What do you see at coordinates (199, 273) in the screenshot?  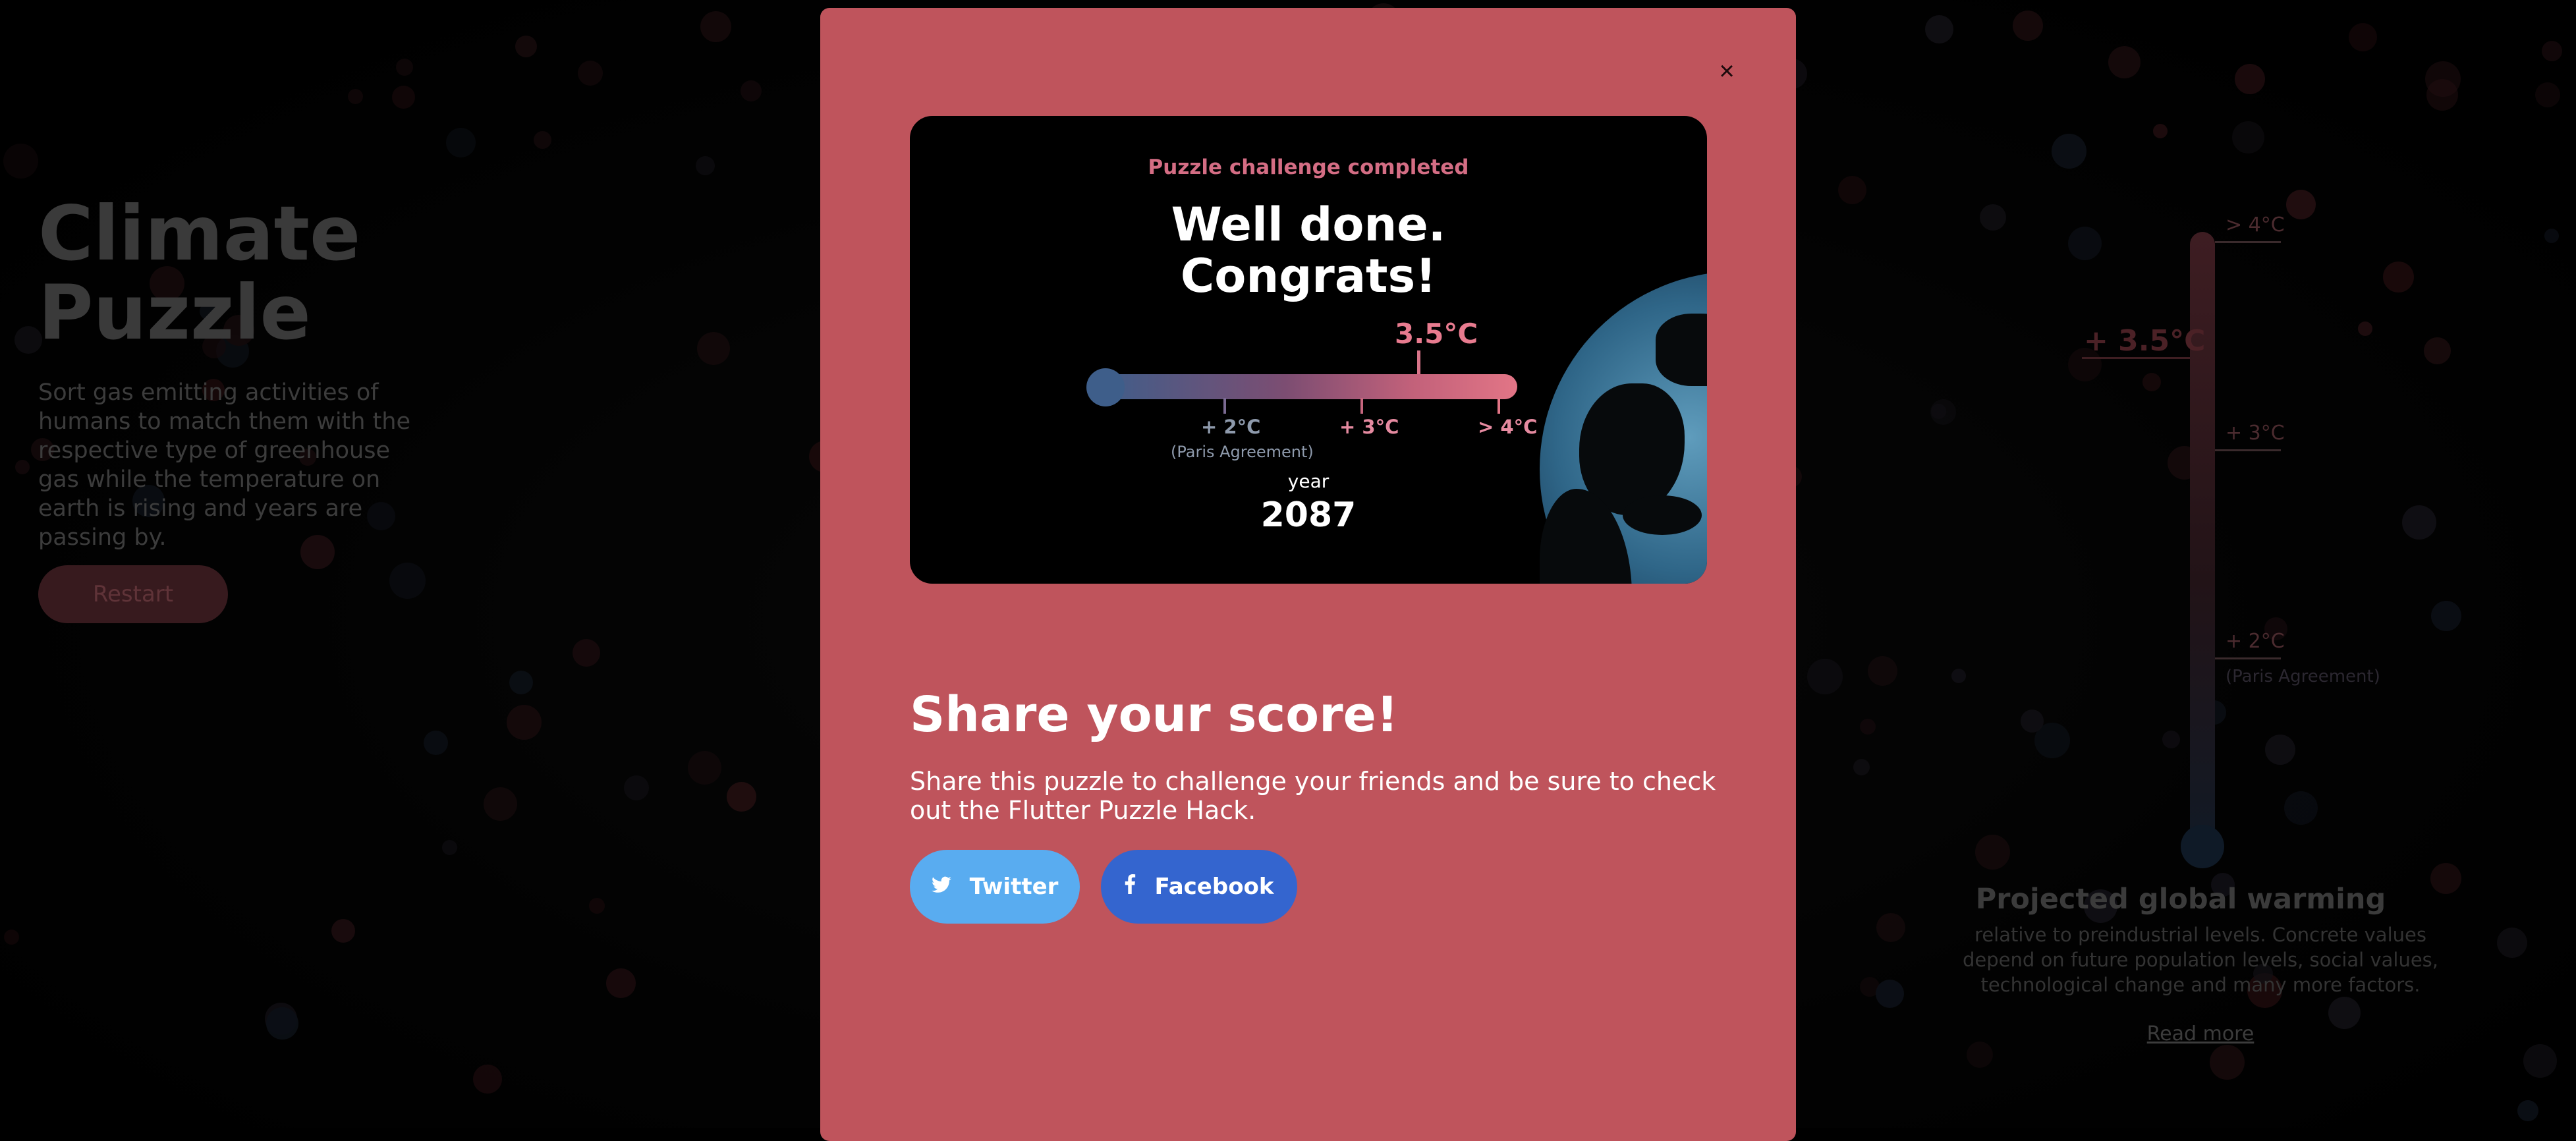 I see `app-title: Climate Puzzle` at bounding box center [199, 273].